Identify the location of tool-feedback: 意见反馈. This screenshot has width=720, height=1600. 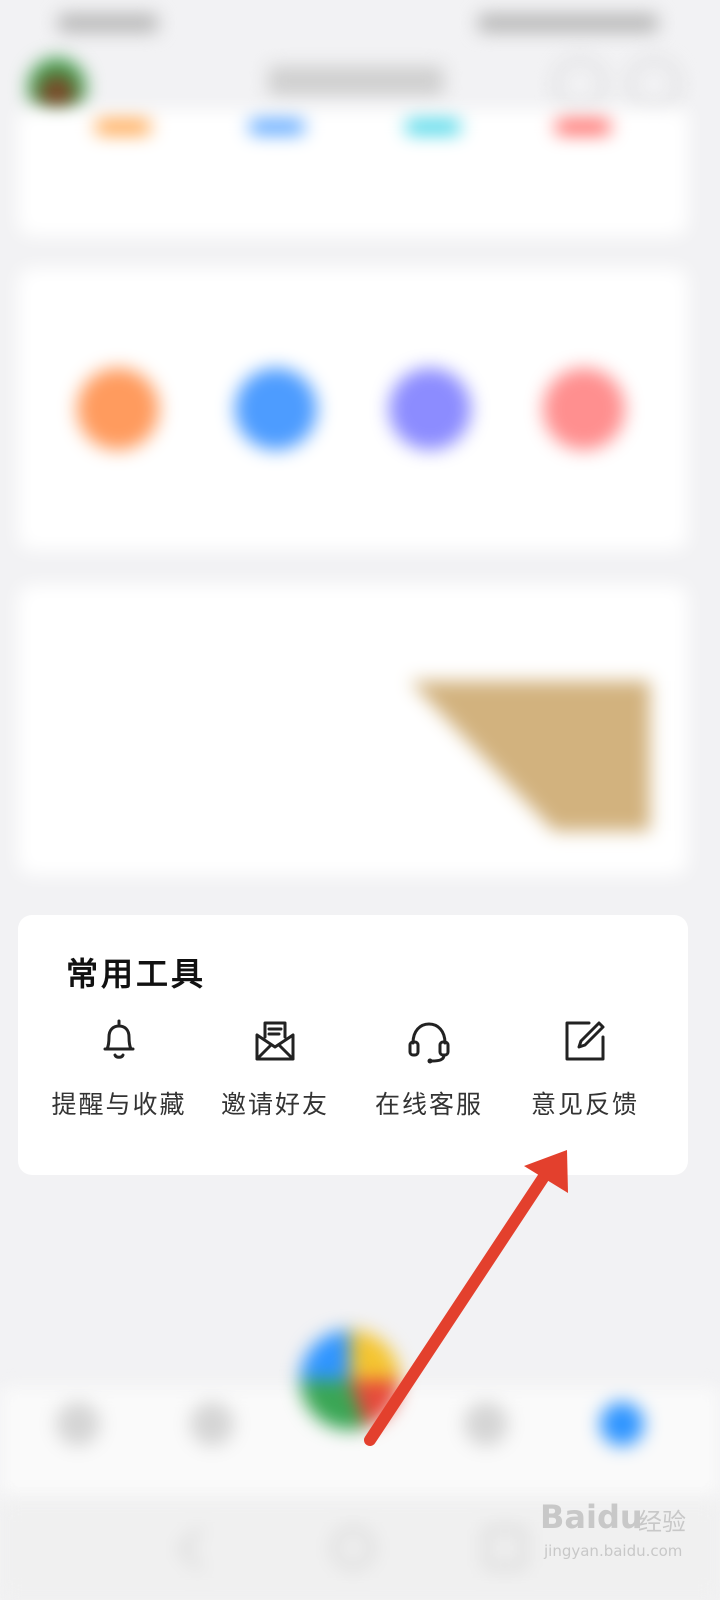
(585, 1068).